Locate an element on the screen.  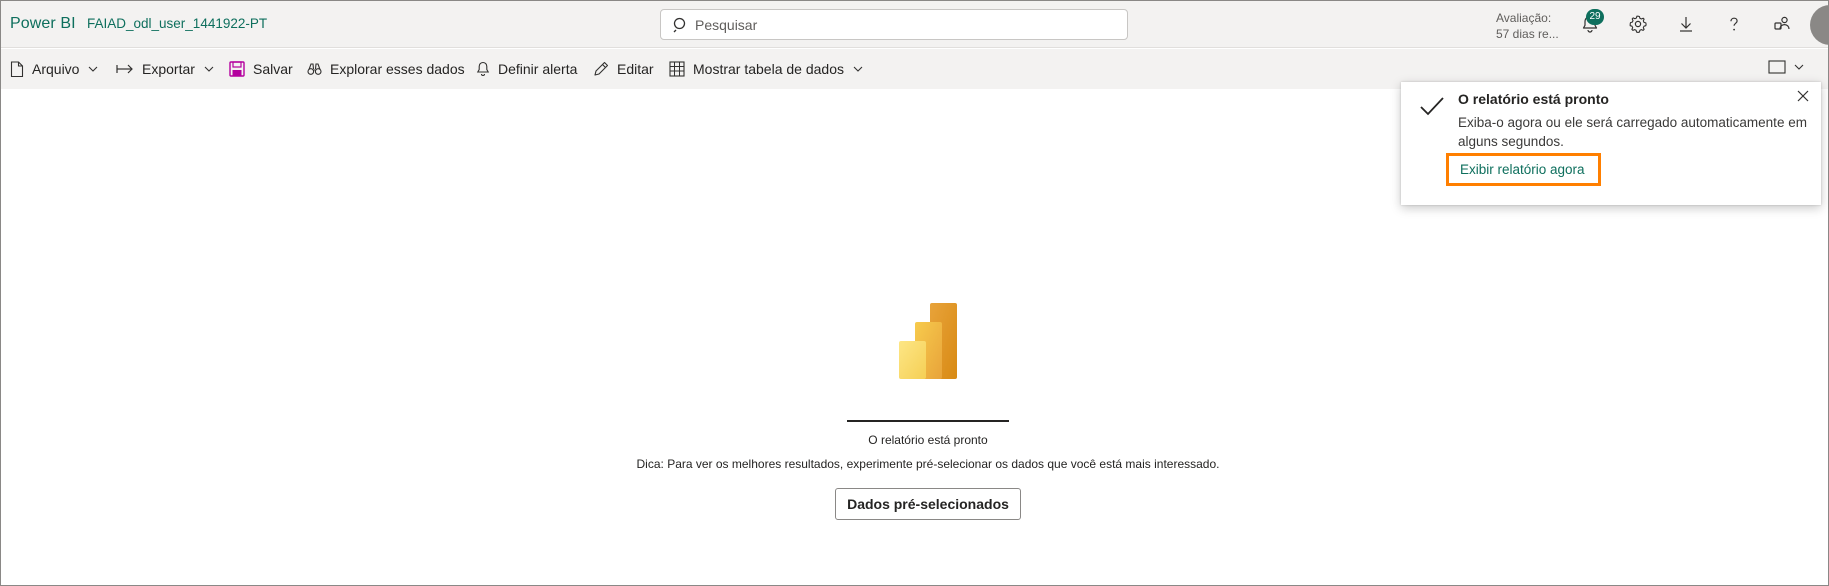
save-button: Salvar is located at coordinates (261, 69).